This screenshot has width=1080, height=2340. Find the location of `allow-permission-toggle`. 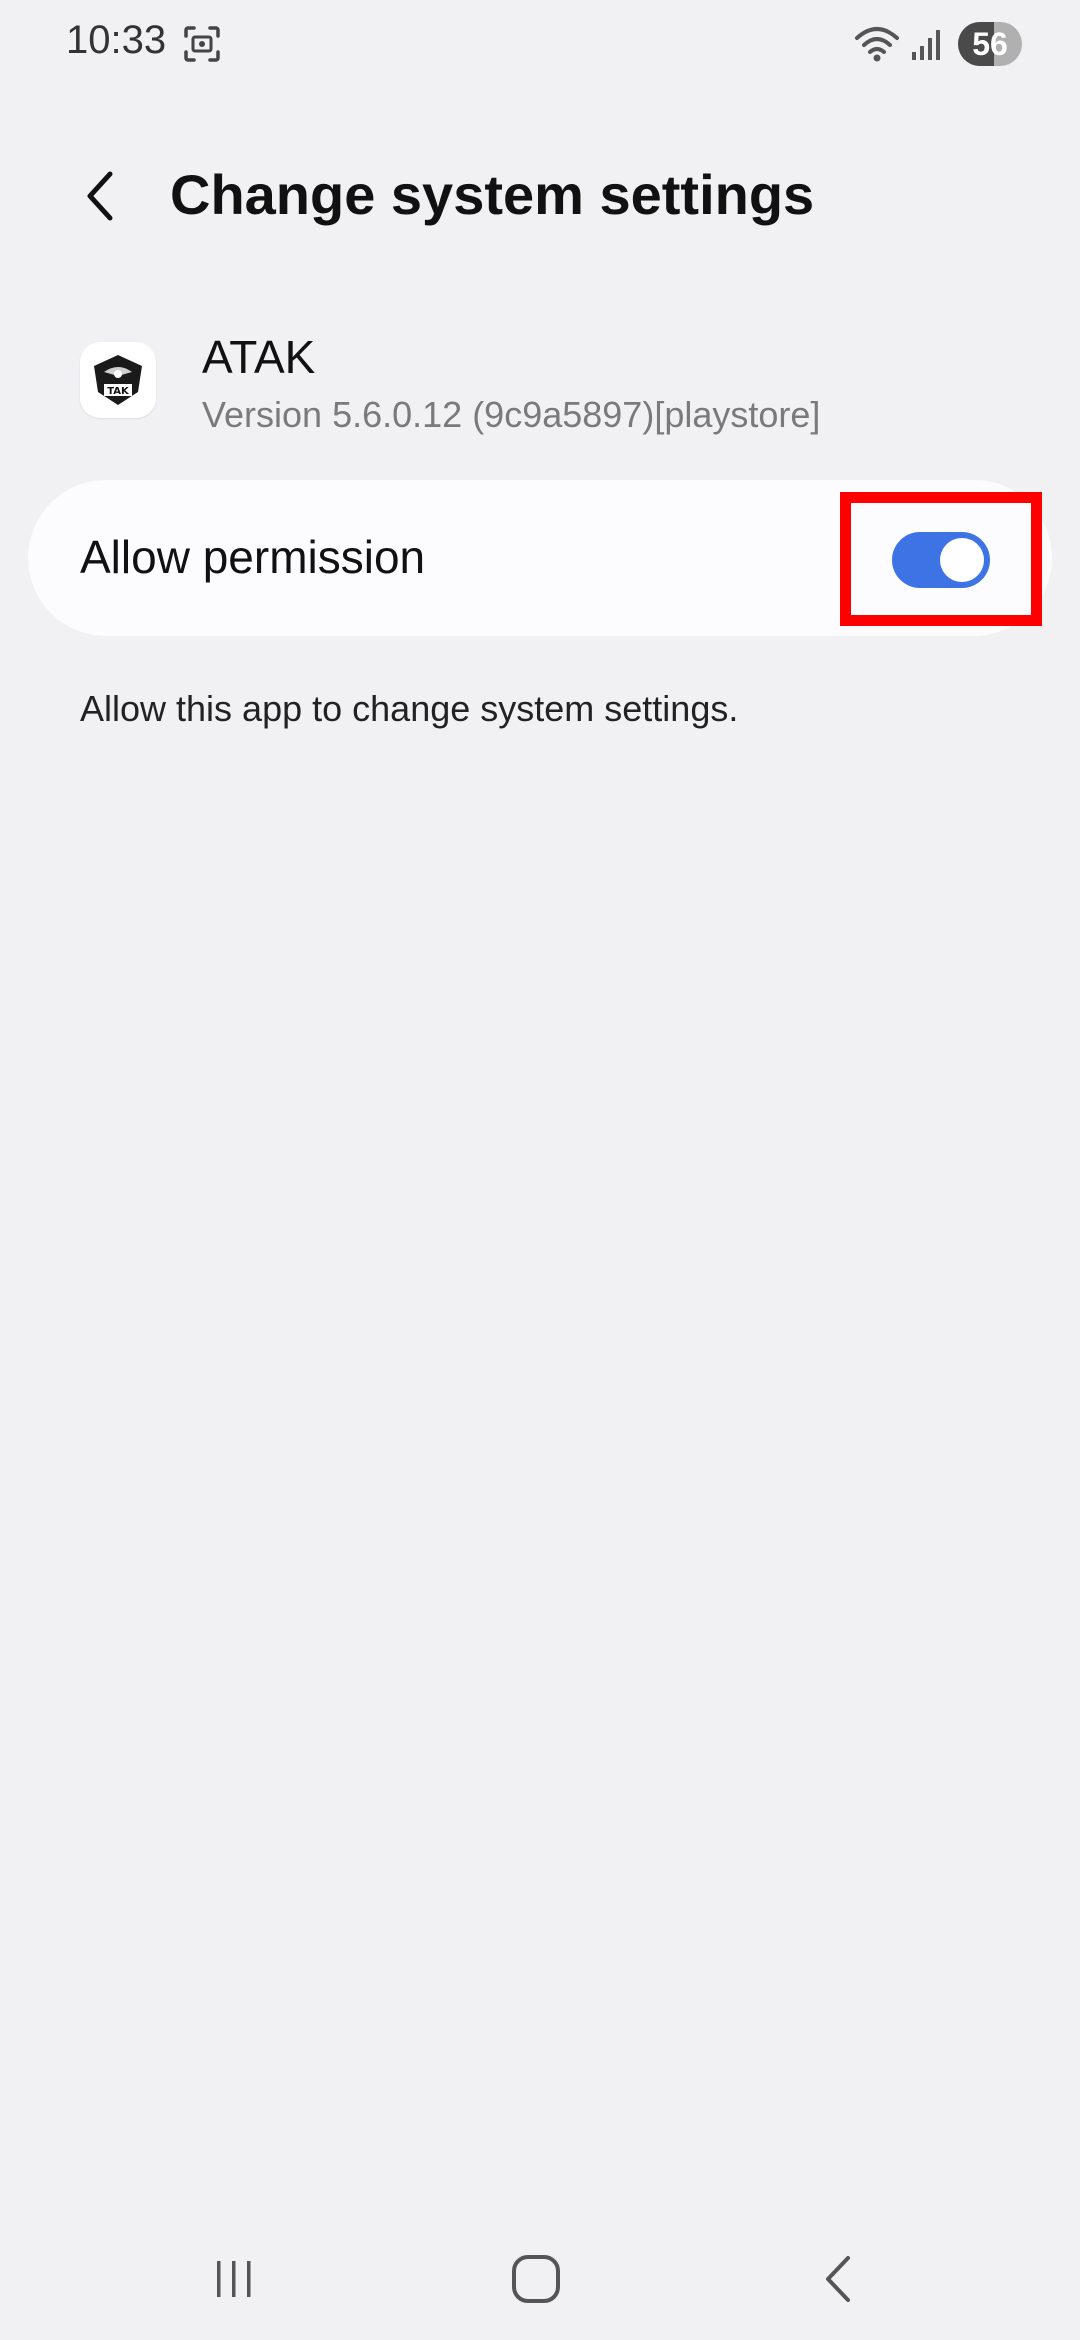

allow-permission-toggle is located at coordinates (941, 560).